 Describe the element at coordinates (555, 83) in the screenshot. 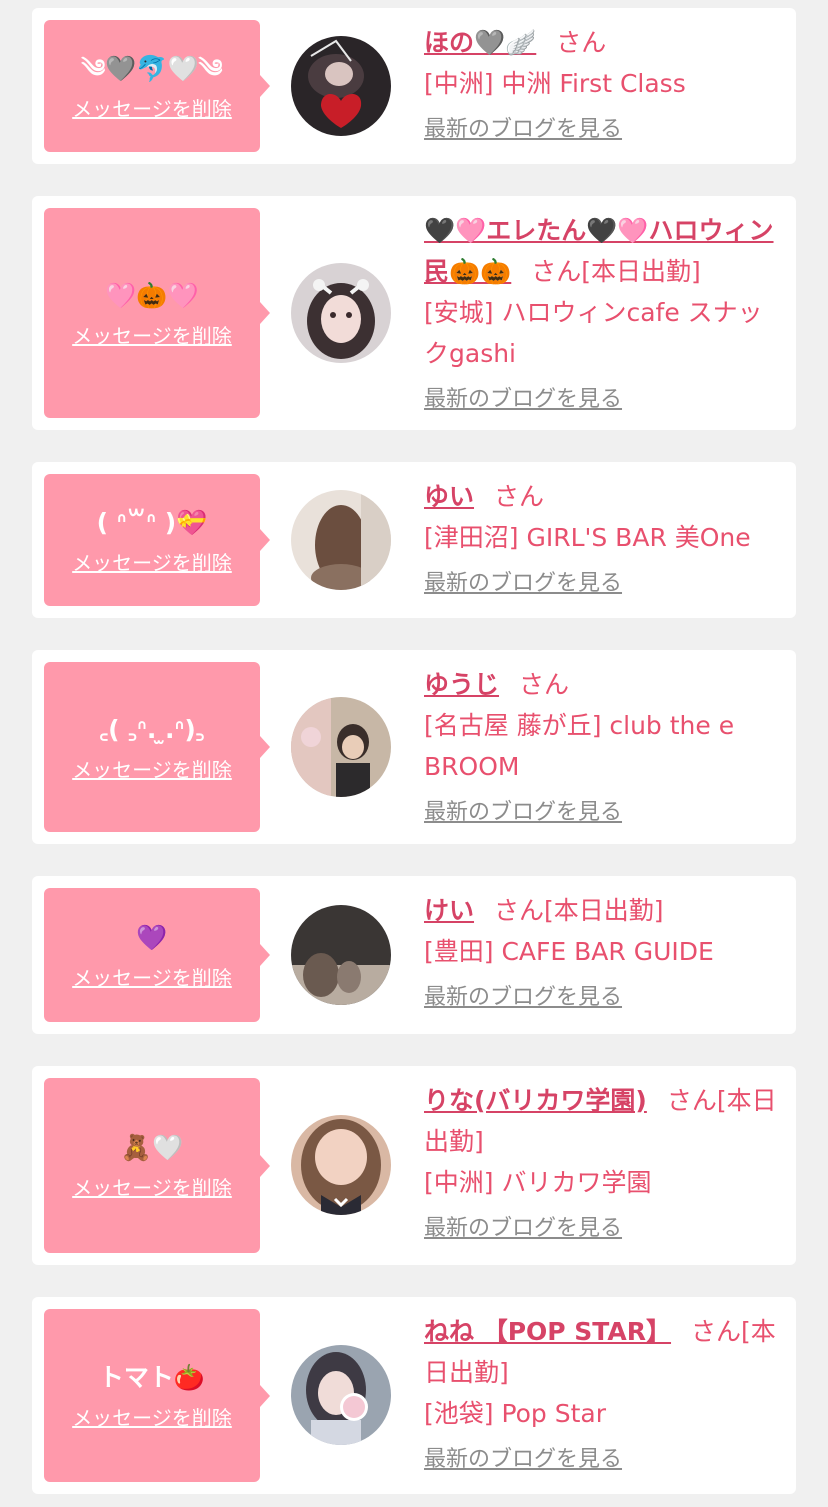

I see `shop-name: [中洲] 中洲 First Class` at that location.